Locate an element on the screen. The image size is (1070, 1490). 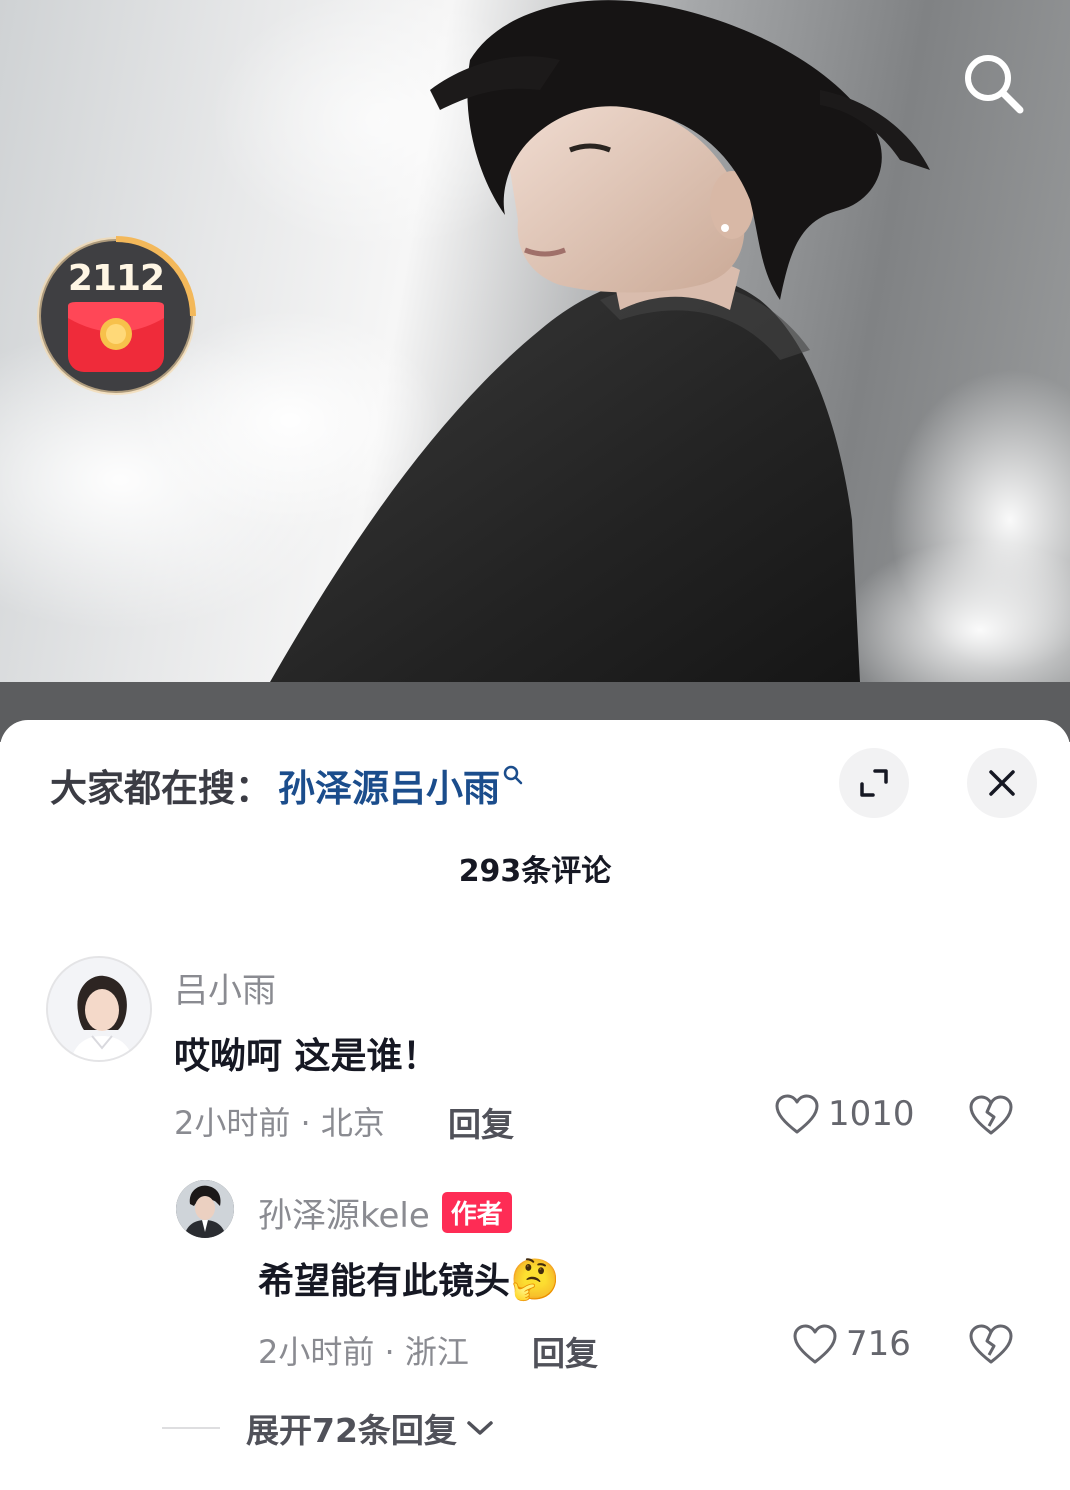
search-icon is located at coordinates (994, 84).